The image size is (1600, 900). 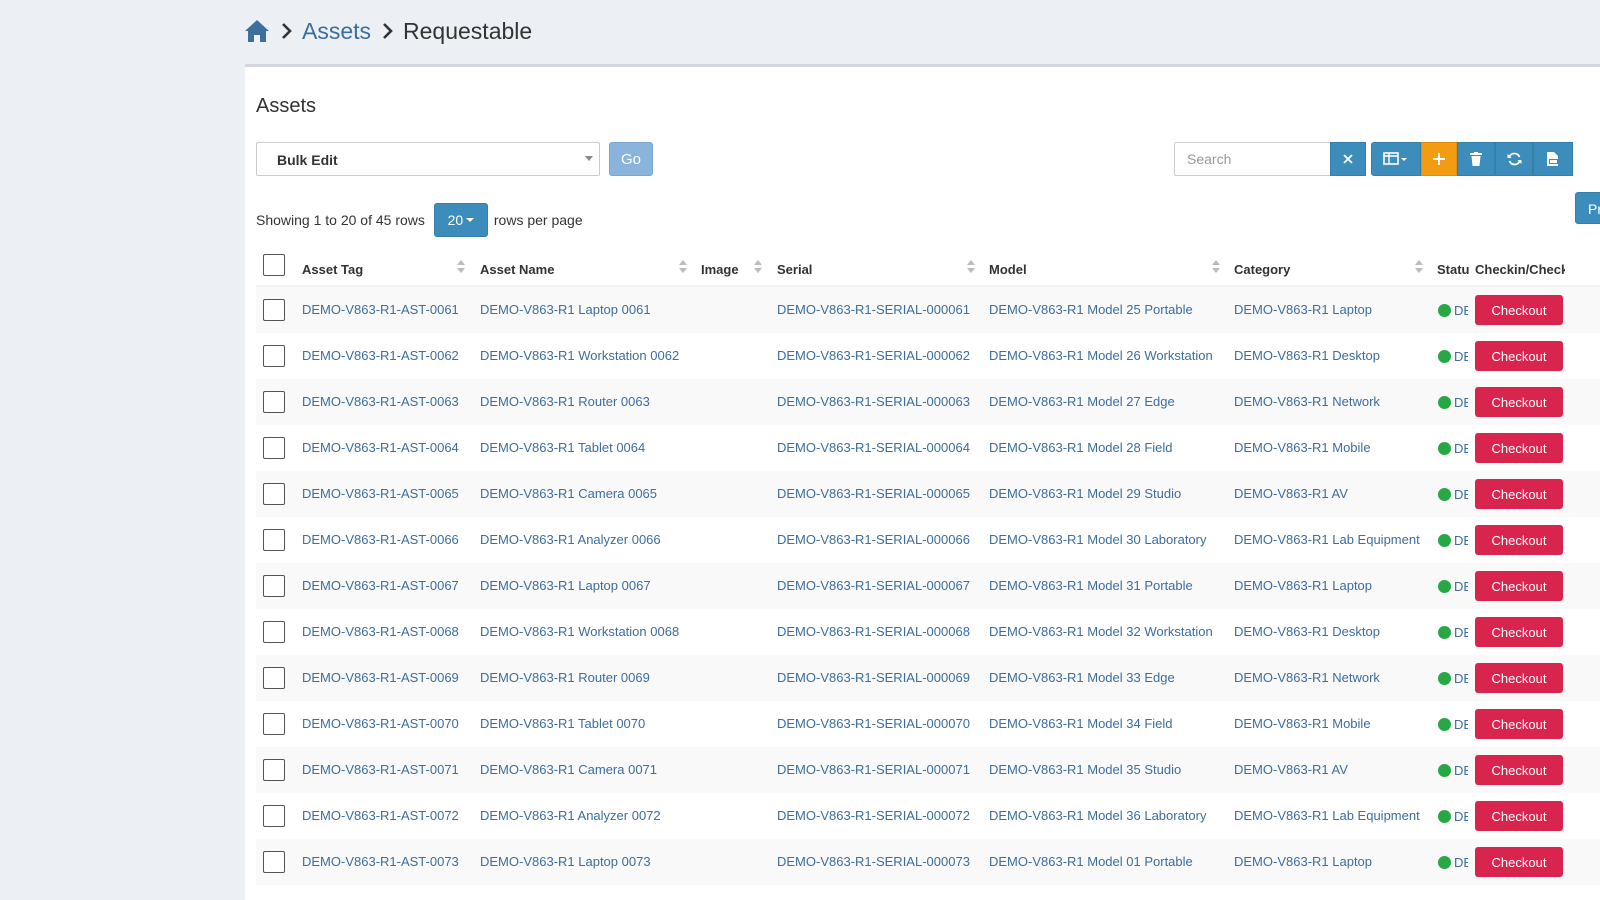 I want to click on category-link: DEMO-V863-R1 Network, so click(x=1307, y=677).